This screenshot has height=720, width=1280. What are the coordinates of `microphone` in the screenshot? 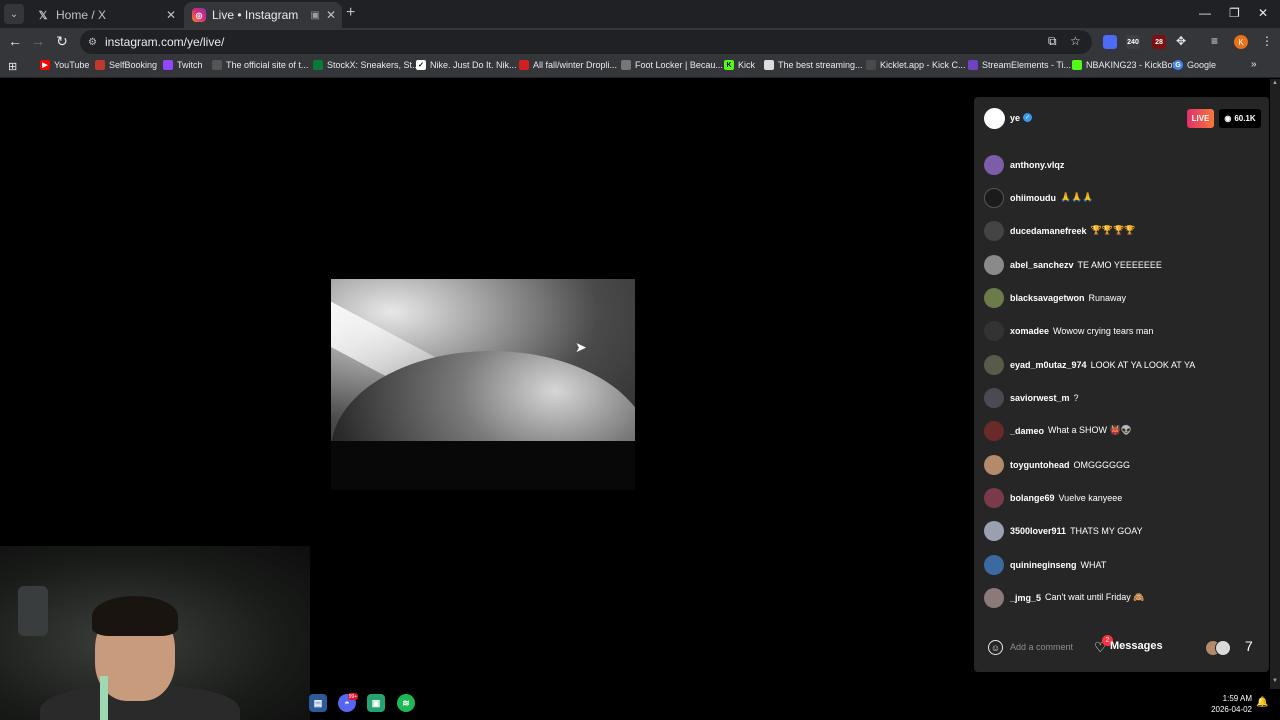 It's located at (33, 611).